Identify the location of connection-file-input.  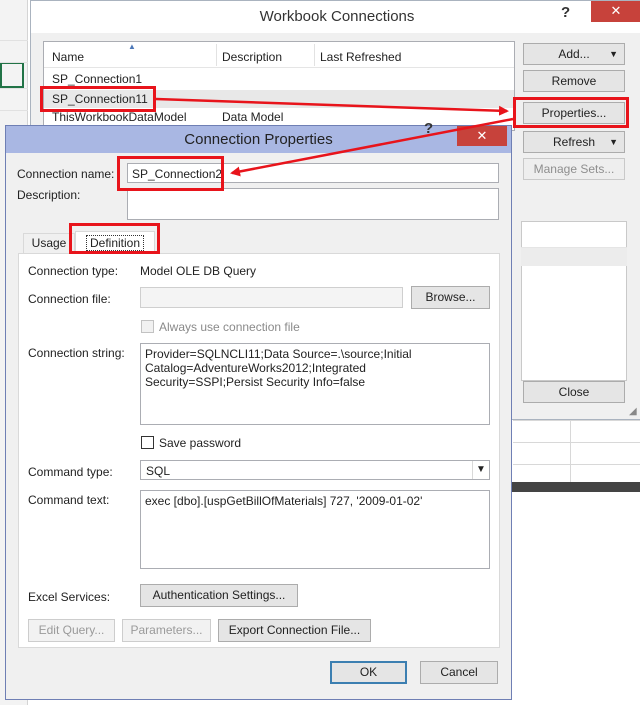
(271, 297).